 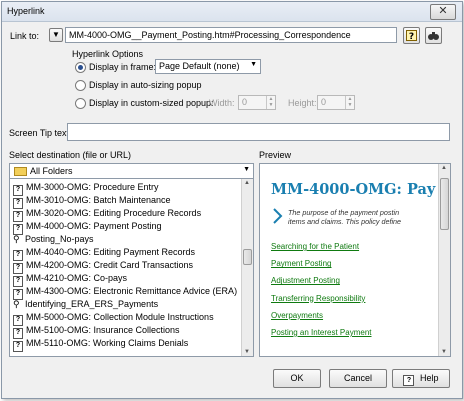 I want to click on display-in-frame-radio, so click(x=80, y=67).